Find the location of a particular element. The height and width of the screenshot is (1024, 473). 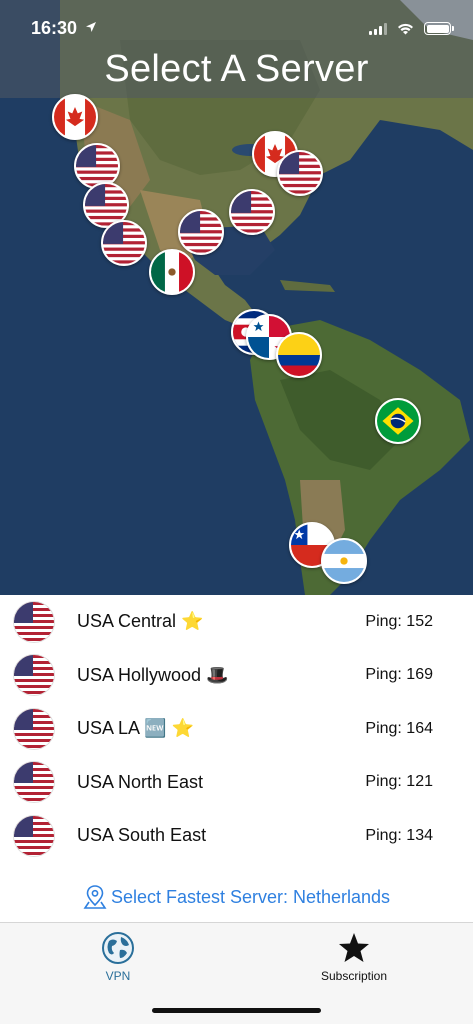

tab-label: VPN is located at coordinates (118, 976).